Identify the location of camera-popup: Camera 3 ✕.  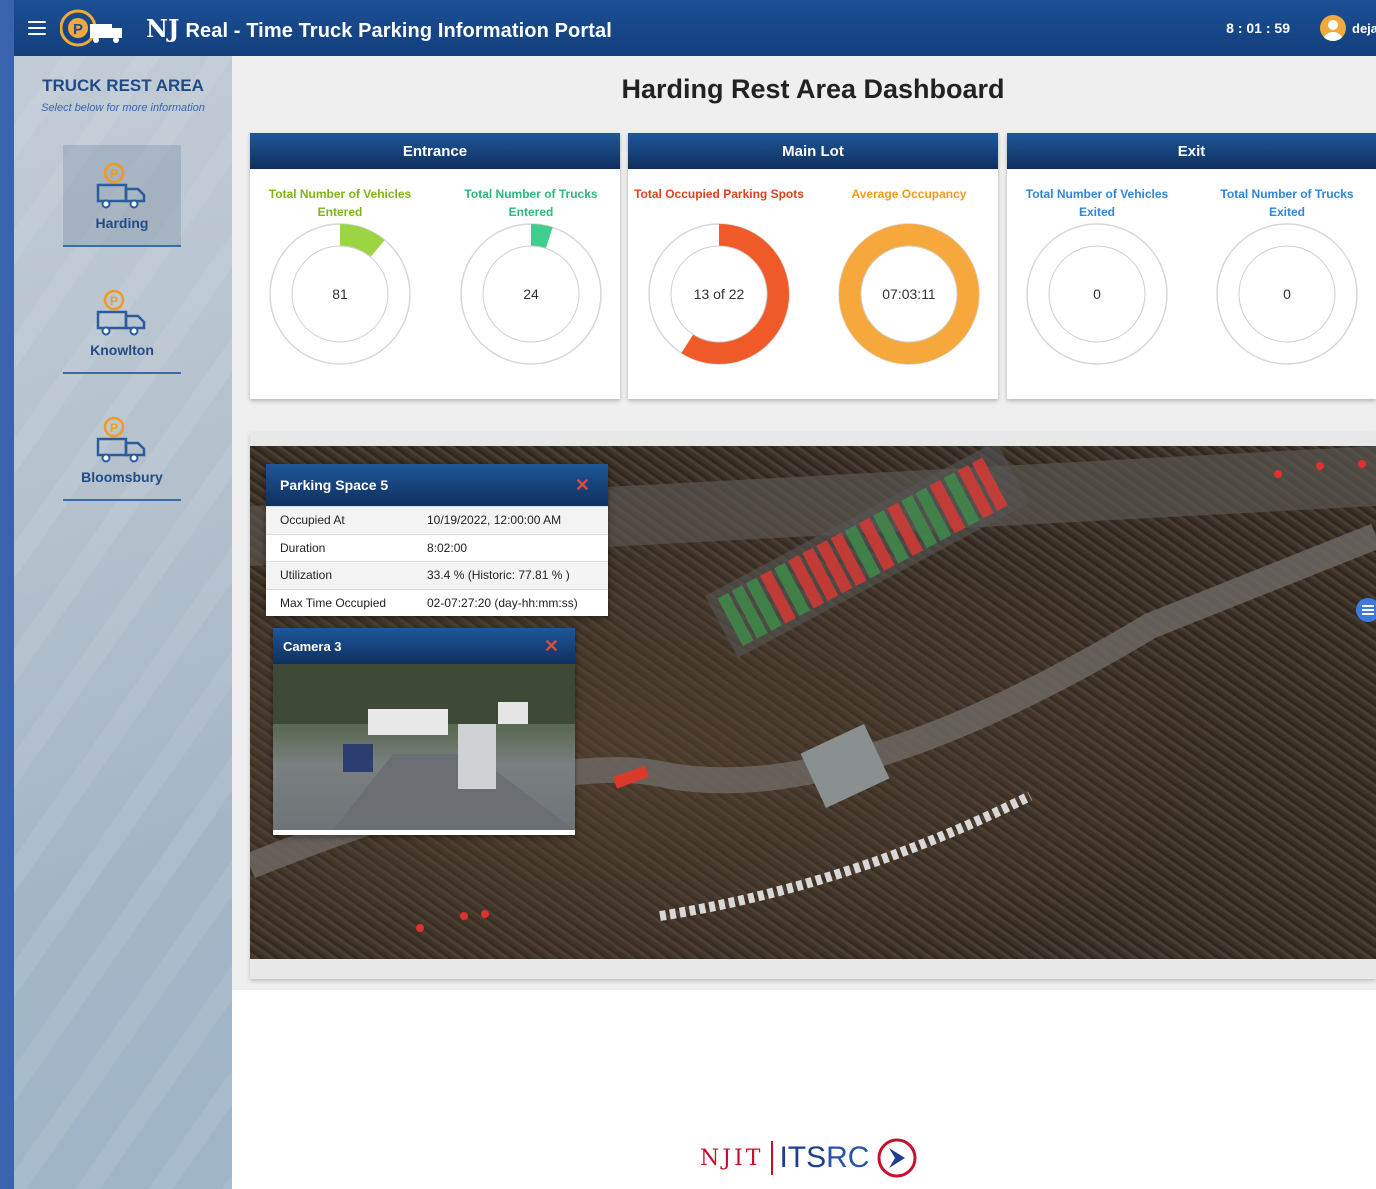
(424, 731).